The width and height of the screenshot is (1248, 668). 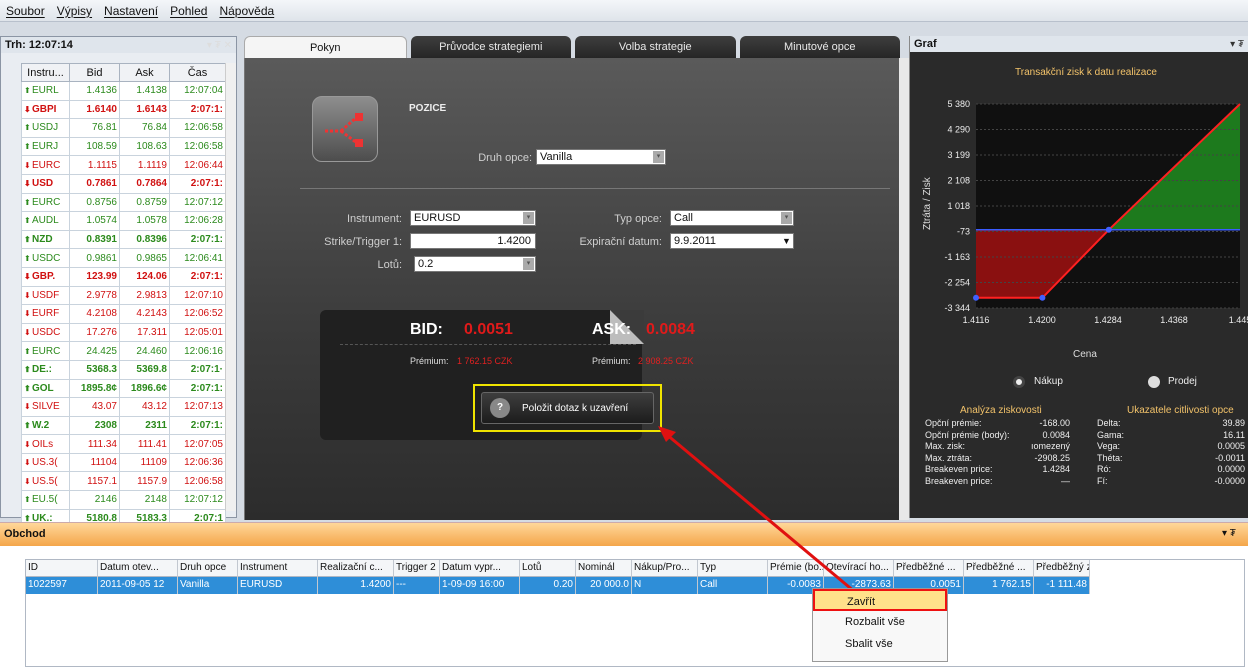 What do you see at coordinates (880, 600) in the screenshot?
I see `menu-item-zavrit: Zavřít` at bounding box center [880, 600].